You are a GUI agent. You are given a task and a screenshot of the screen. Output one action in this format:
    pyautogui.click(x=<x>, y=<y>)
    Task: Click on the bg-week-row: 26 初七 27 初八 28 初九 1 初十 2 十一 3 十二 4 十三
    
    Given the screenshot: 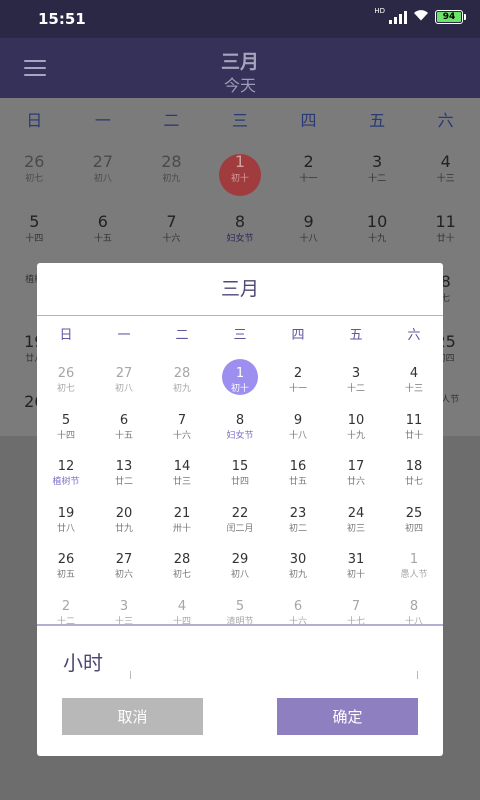 What is the action you would take?
    pyautogui.click(x=240, y=174)
    